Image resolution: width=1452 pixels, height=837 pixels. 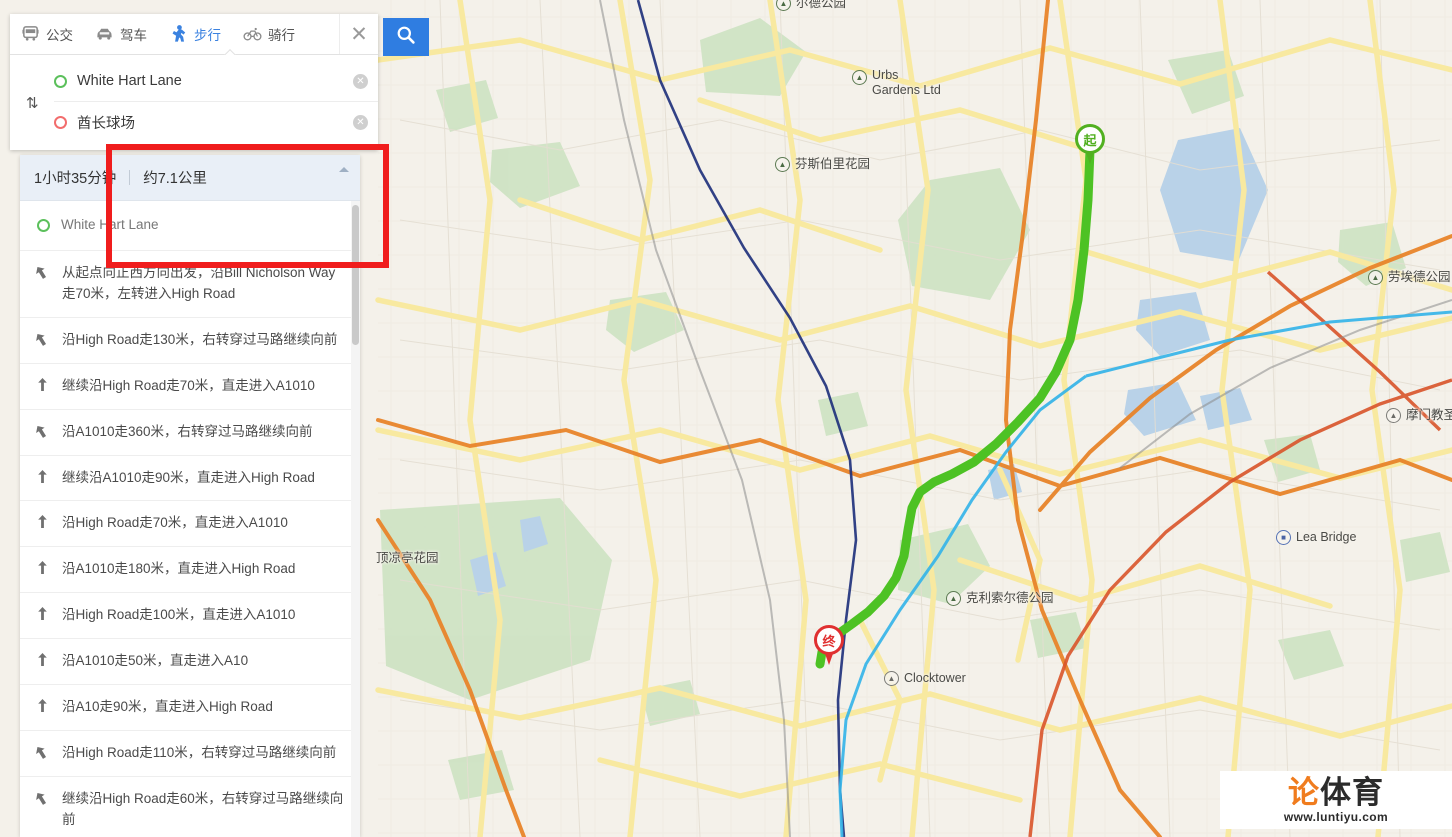 I want to click on step-row: 继续沿A1010走90米，直走进入High Road, so click(x=190, y=479).